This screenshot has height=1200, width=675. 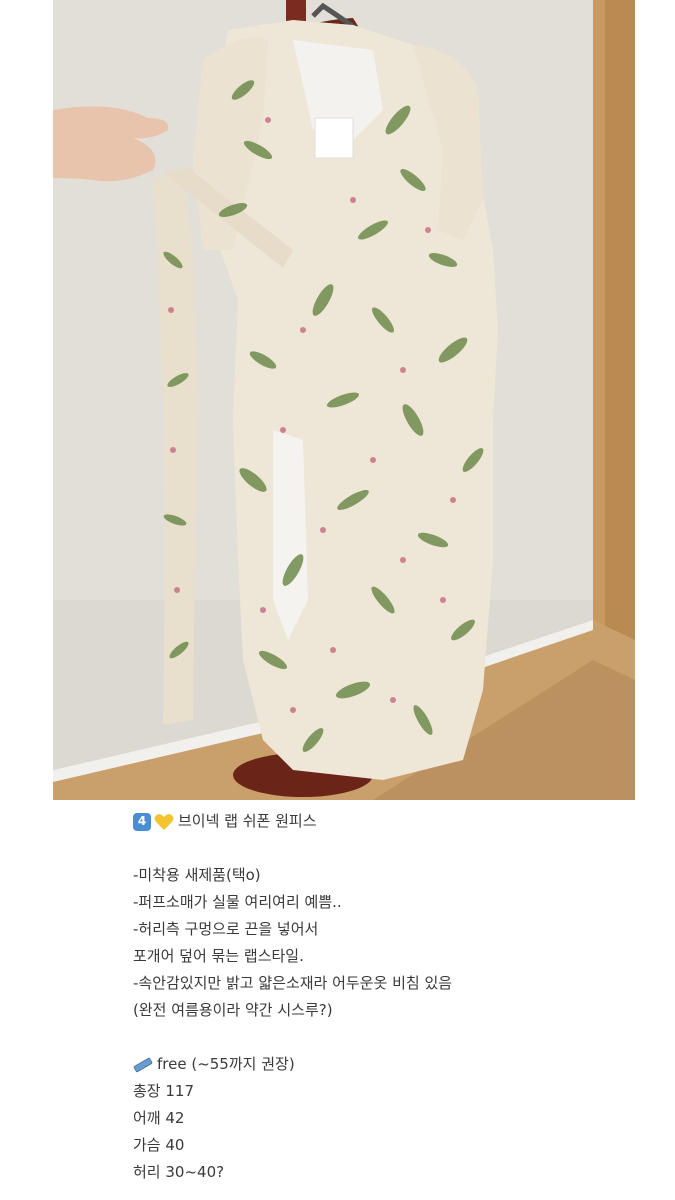 What do you see at coordinates (247, 821) in the screenshot?
I see `post-title: 브이넥 랩 쉬폰 원피스` at bounding box center [247, 821].